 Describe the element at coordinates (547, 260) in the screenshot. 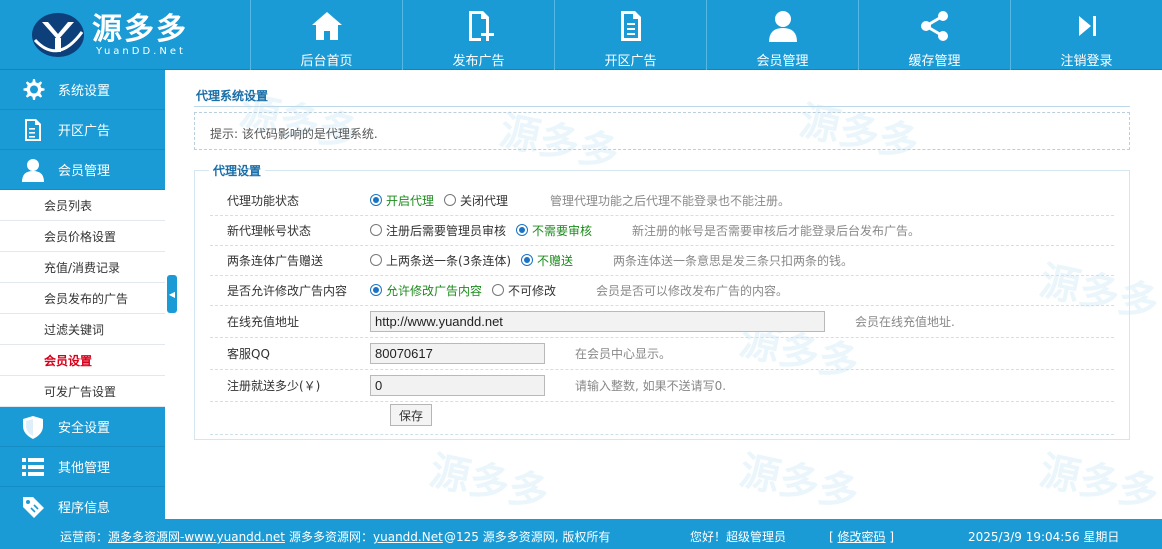

I see `radio-no-gift: 不赠送` at that location.